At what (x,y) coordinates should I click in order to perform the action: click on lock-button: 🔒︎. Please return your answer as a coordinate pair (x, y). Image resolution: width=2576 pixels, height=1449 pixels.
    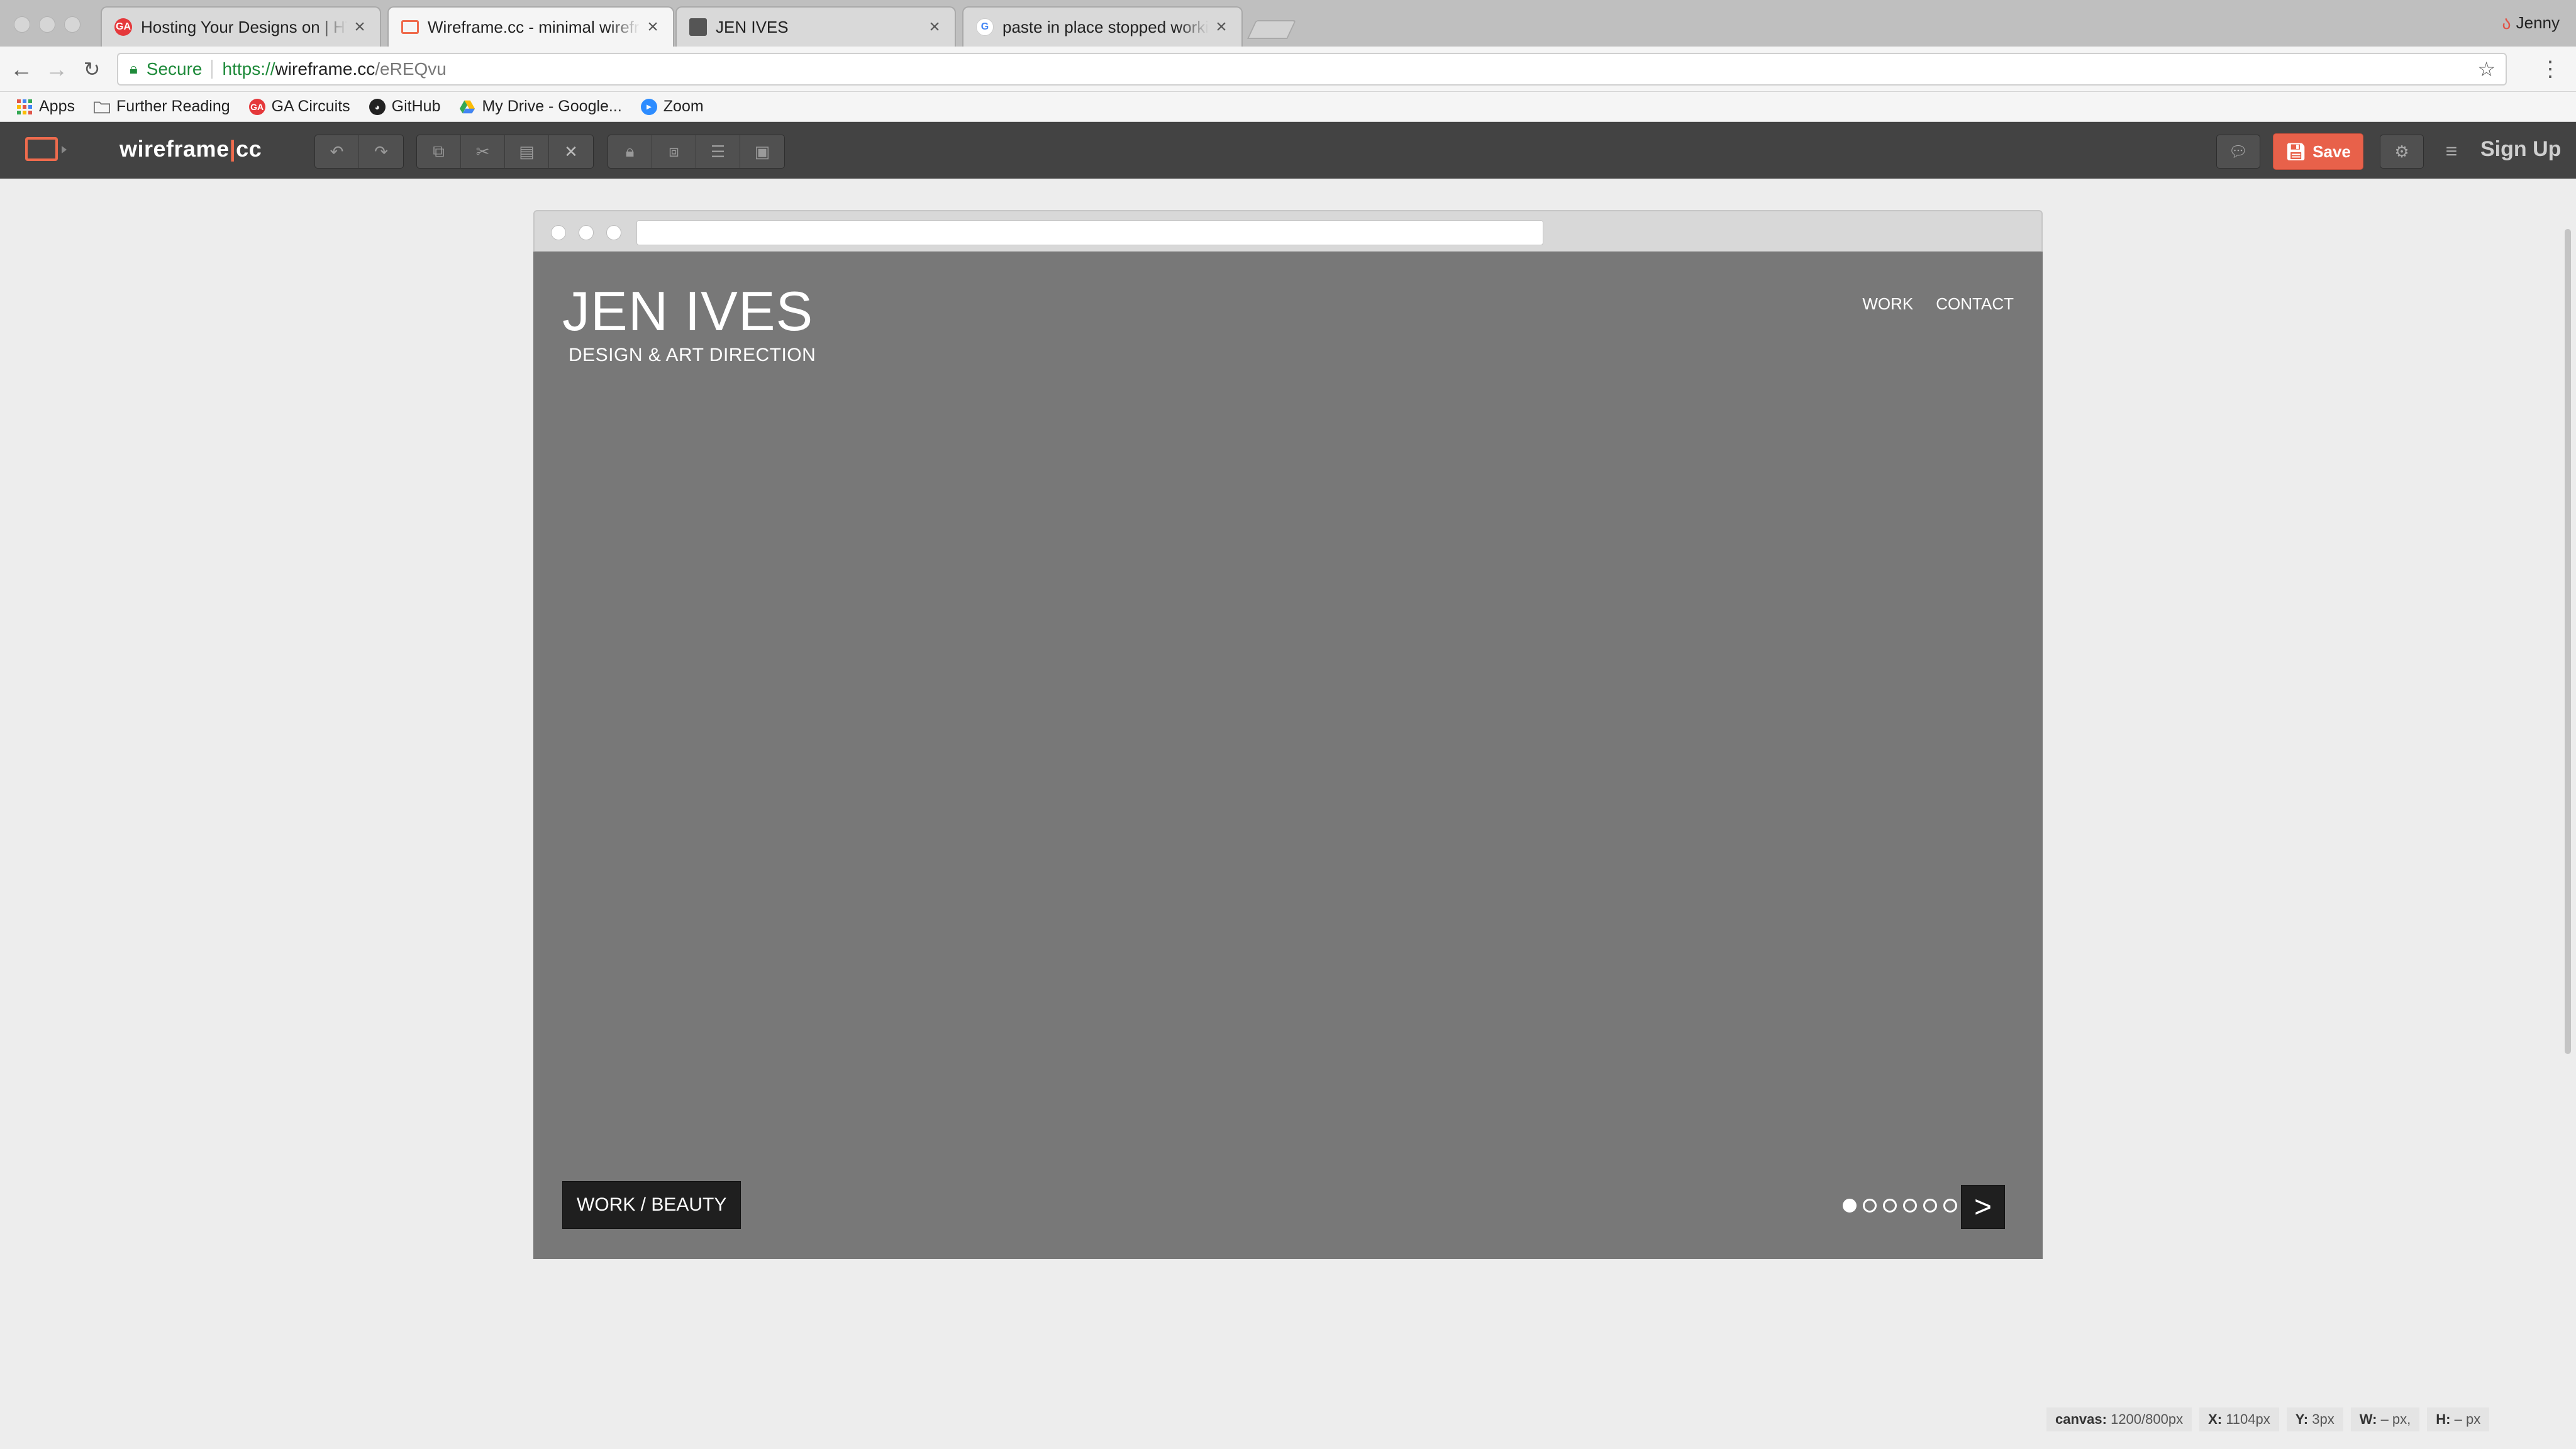
    Looking at the image, I should click on (630, 151).